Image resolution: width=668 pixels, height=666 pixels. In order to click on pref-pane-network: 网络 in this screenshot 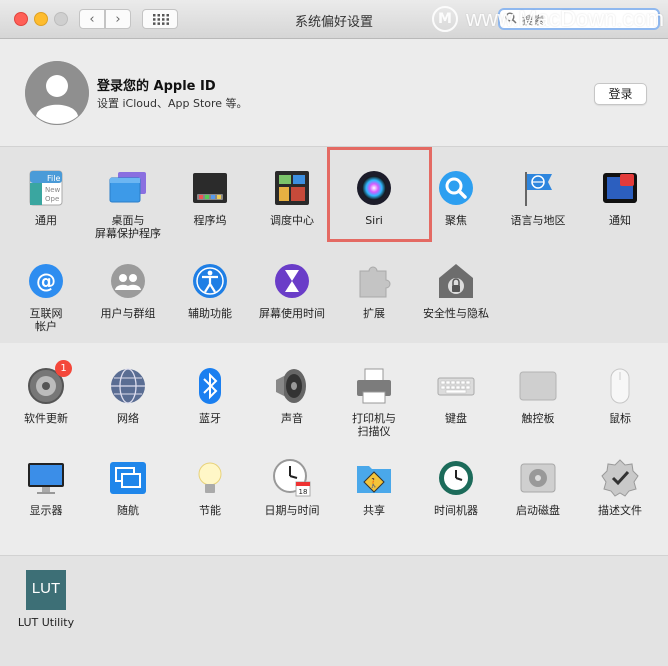, I will do `click(128, 395)`.